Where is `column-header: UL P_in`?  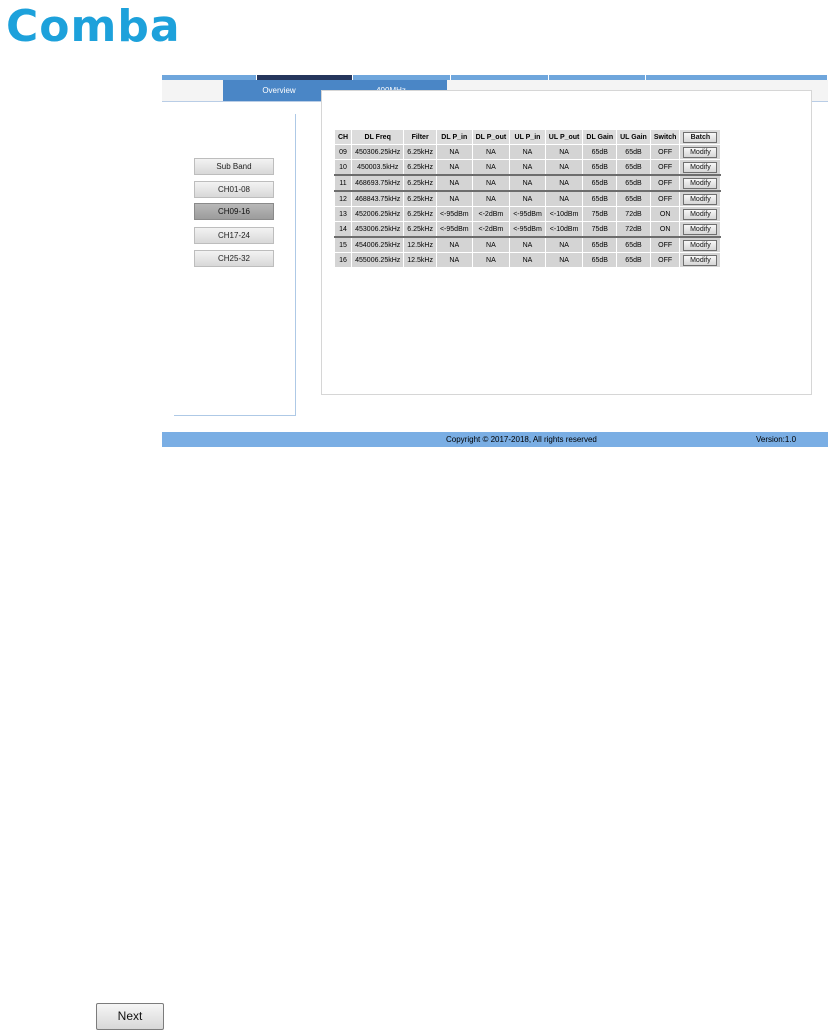
column-header: UL P_in is located at coordinates (527, 137).